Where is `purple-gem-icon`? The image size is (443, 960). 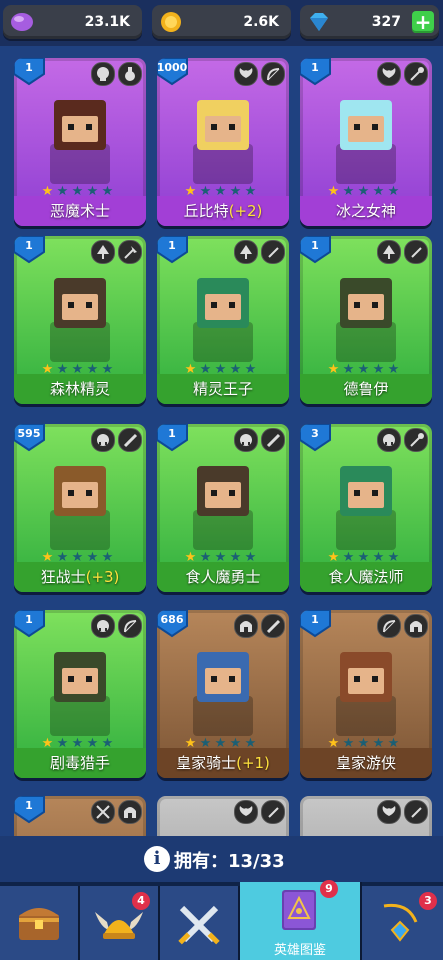 purple-gem-icon is located at coordinates (22, 22).